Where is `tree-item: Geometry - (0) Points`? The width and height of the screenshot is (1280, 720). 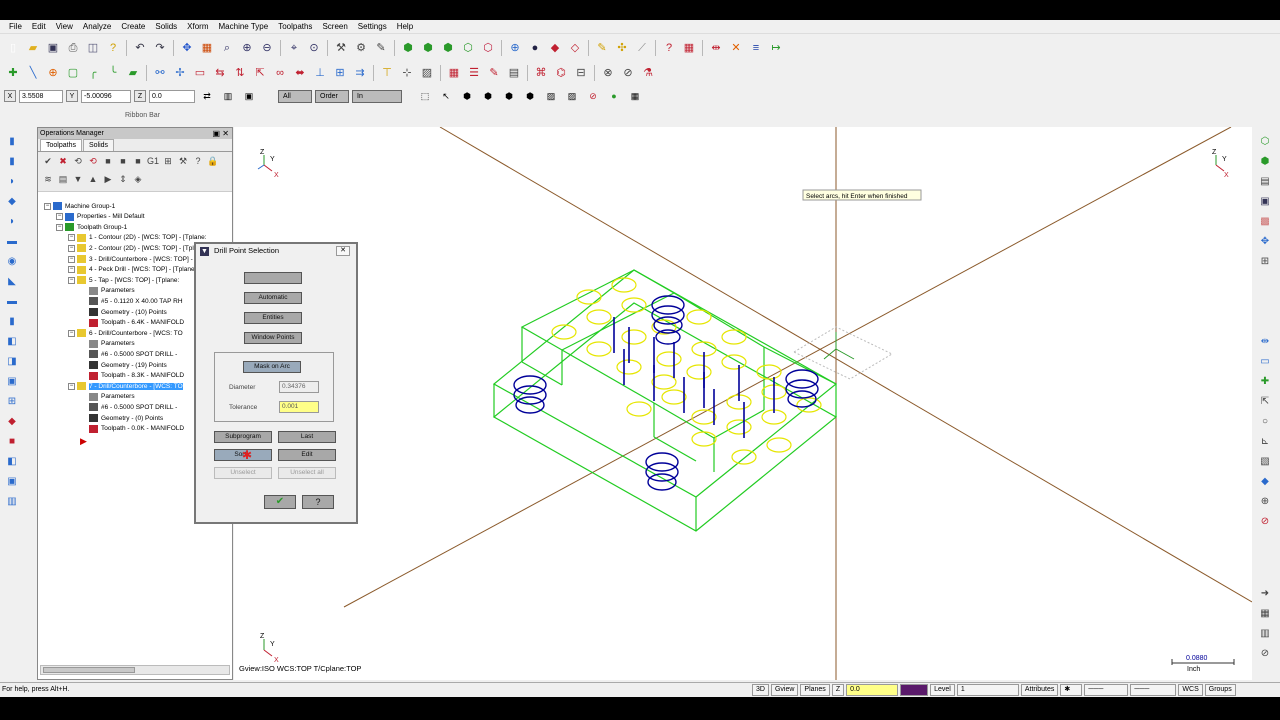 tree-item: Geometry - (0) Points is located at coordinates (121, 418).